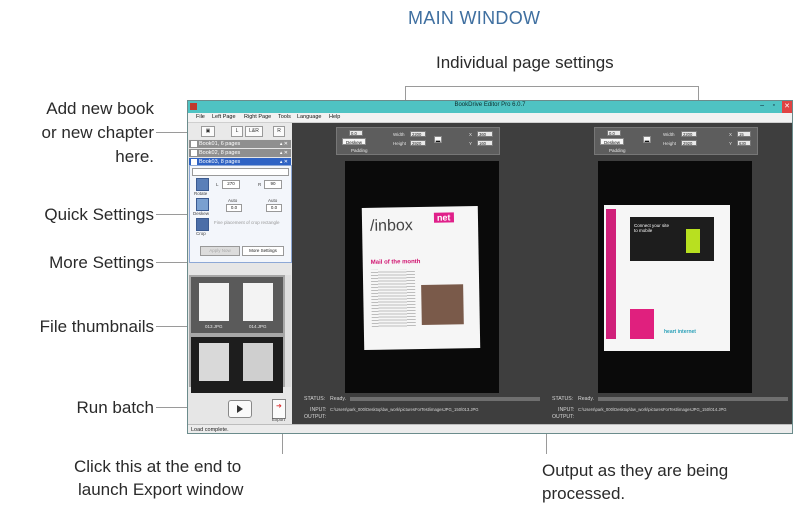 This screenshot has width=795, height=506. I want to click on callout-export-line2: launch Export window, so click(161, 489).